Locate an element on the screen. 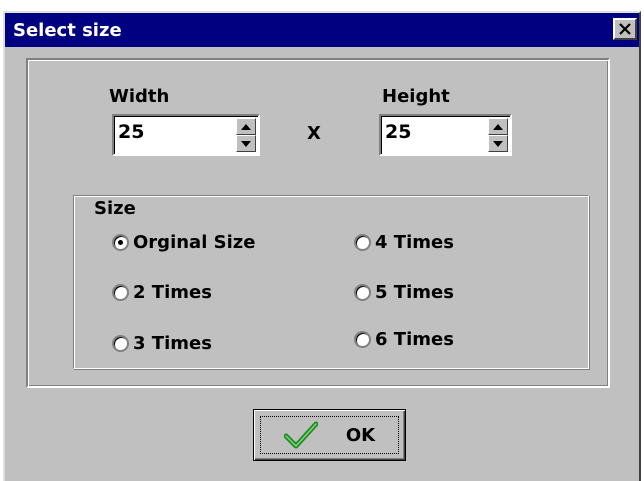 This screenshot has width=644, height=481. width-down-button is located at coordinates (246, 143).